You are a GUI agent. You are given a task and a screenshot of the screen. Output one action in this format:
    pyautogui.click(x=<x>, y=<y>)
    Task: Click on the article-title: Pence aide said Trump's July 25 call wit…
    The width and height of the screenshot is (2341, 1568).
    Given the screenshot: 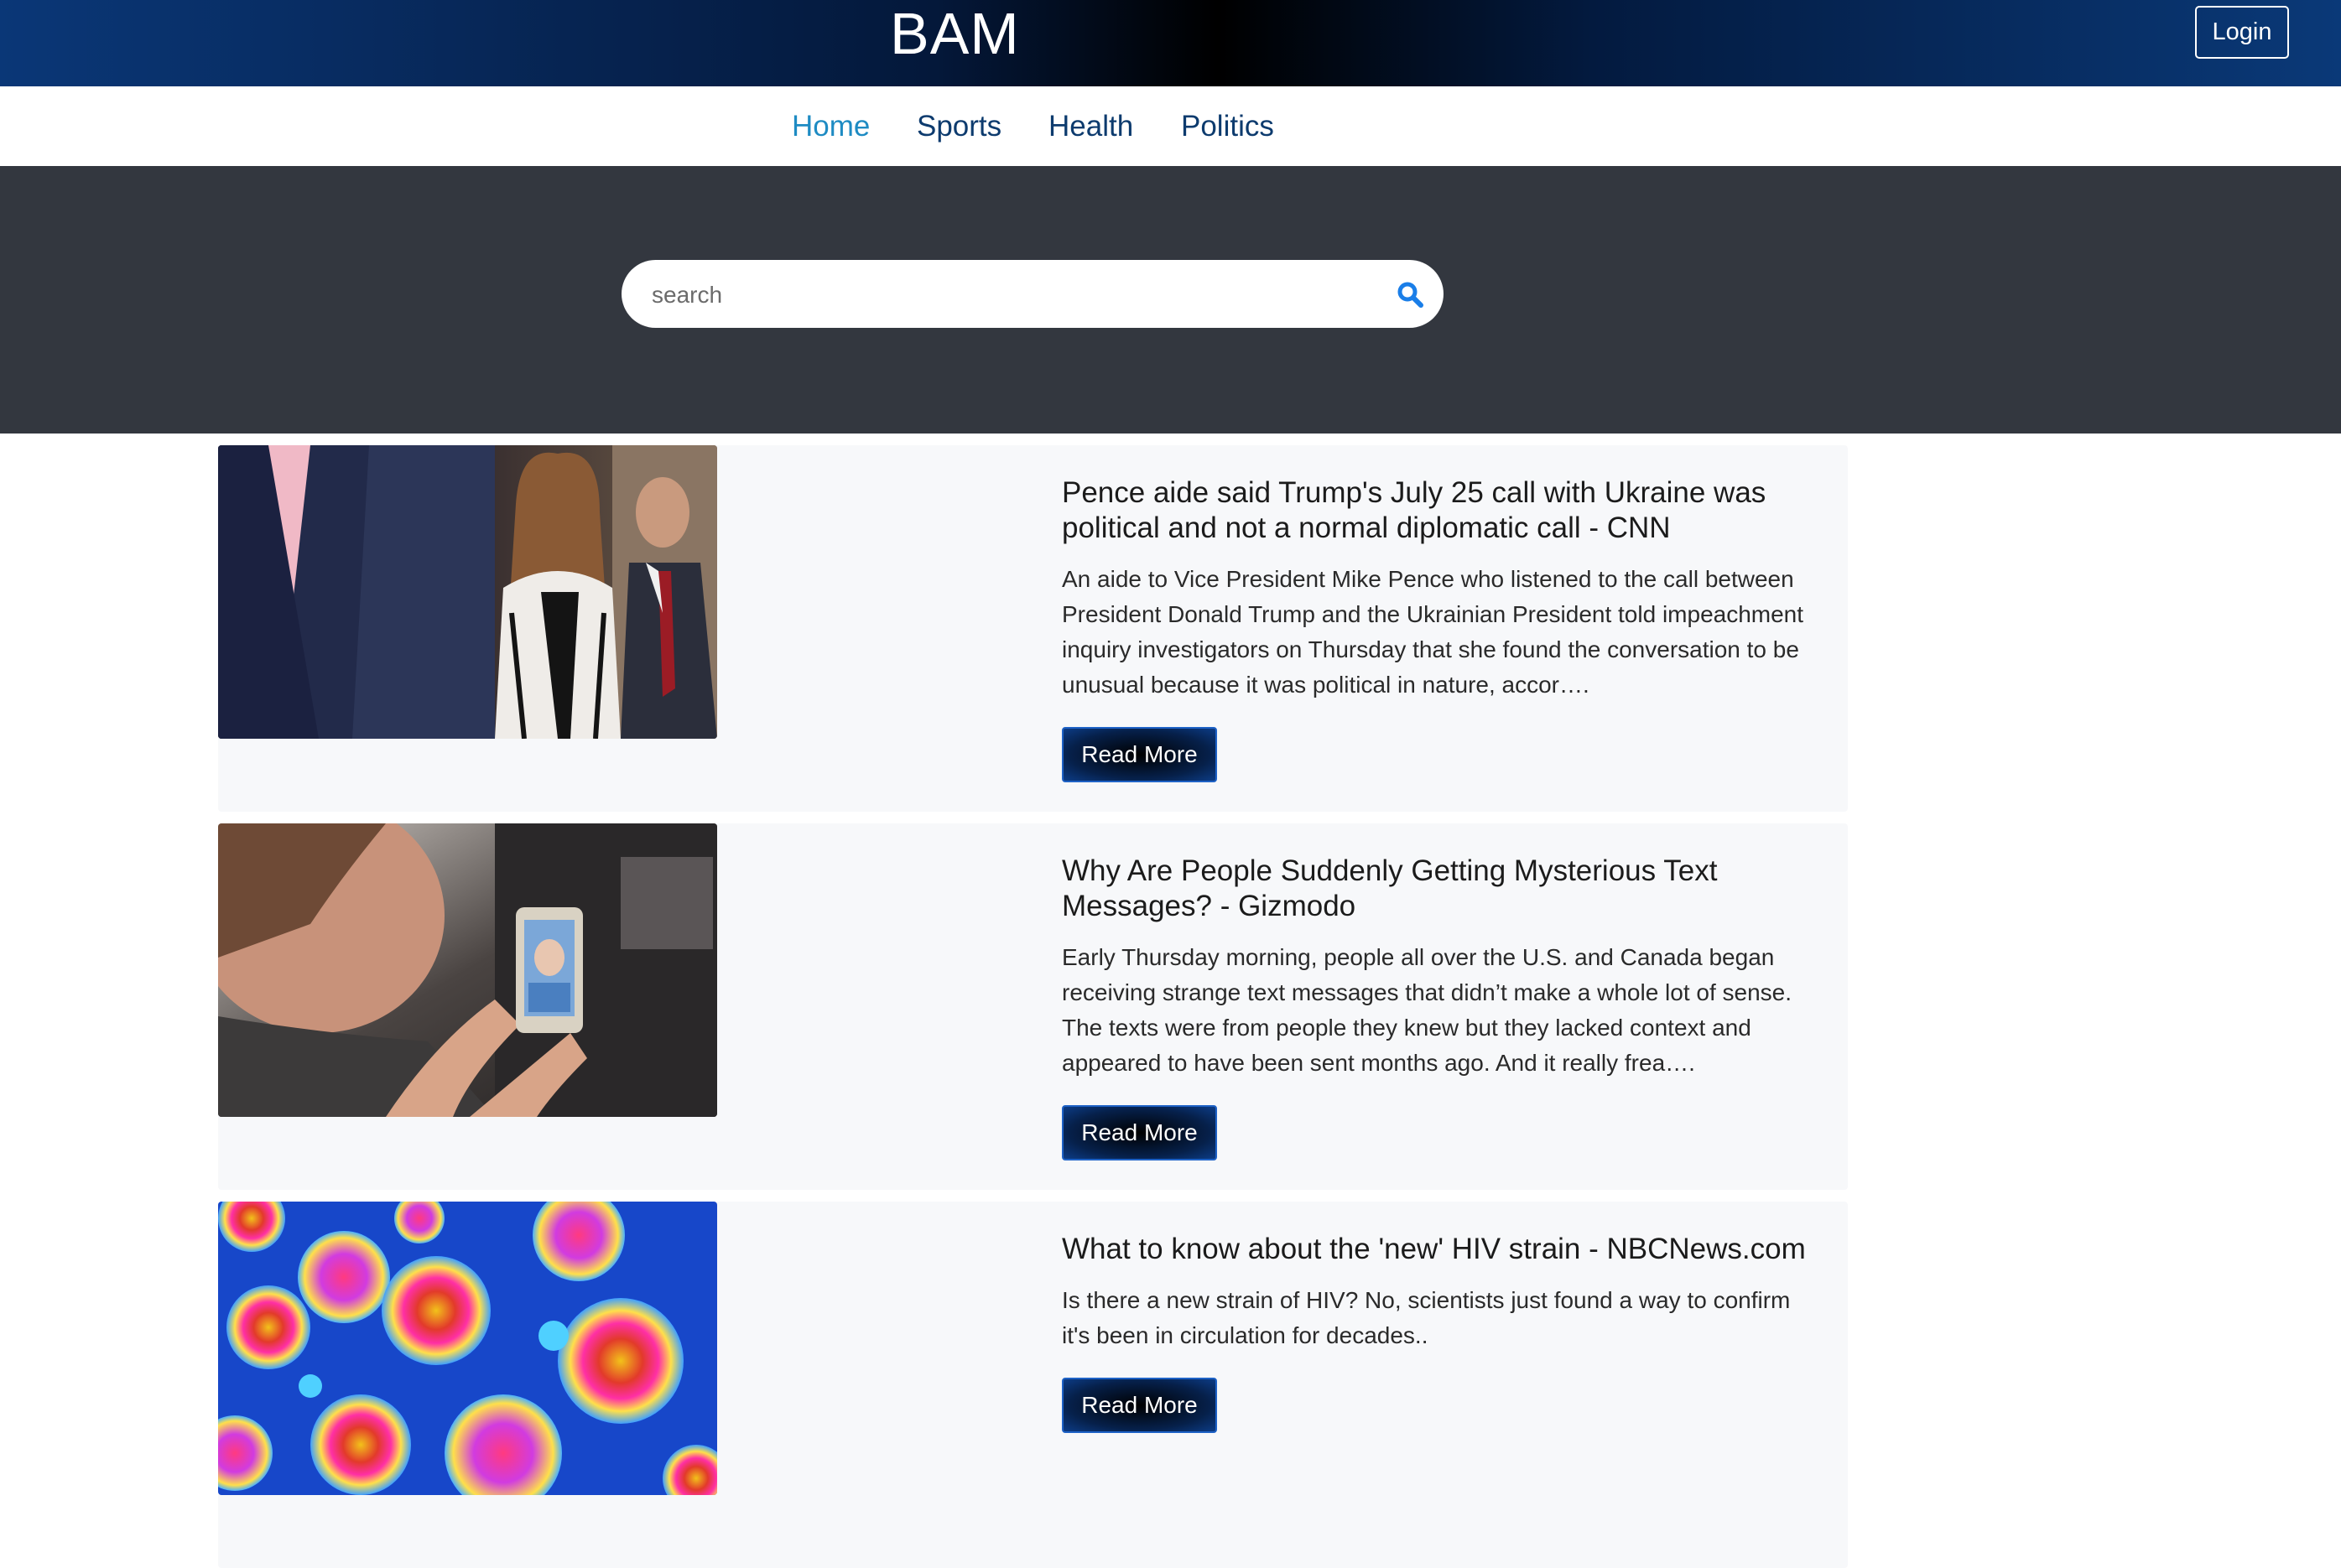 What is the action you would take?
    pyautogui.click(x=1439, y=510)
    